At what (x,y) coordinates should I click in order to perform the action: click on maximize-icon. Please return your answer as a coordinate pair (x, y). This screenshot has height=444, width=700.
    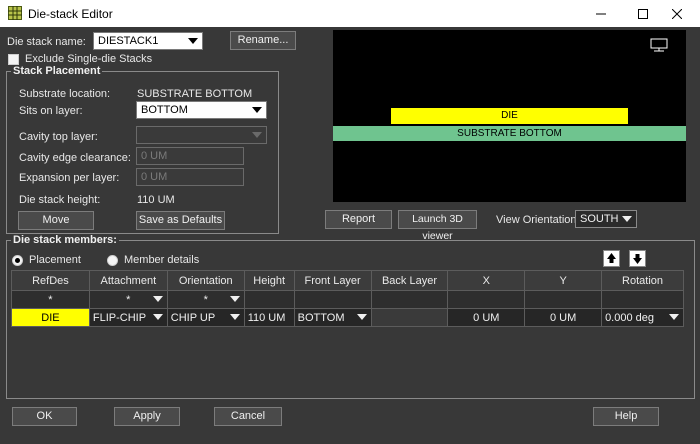
    Looking at the image, I should click on (643, 13).